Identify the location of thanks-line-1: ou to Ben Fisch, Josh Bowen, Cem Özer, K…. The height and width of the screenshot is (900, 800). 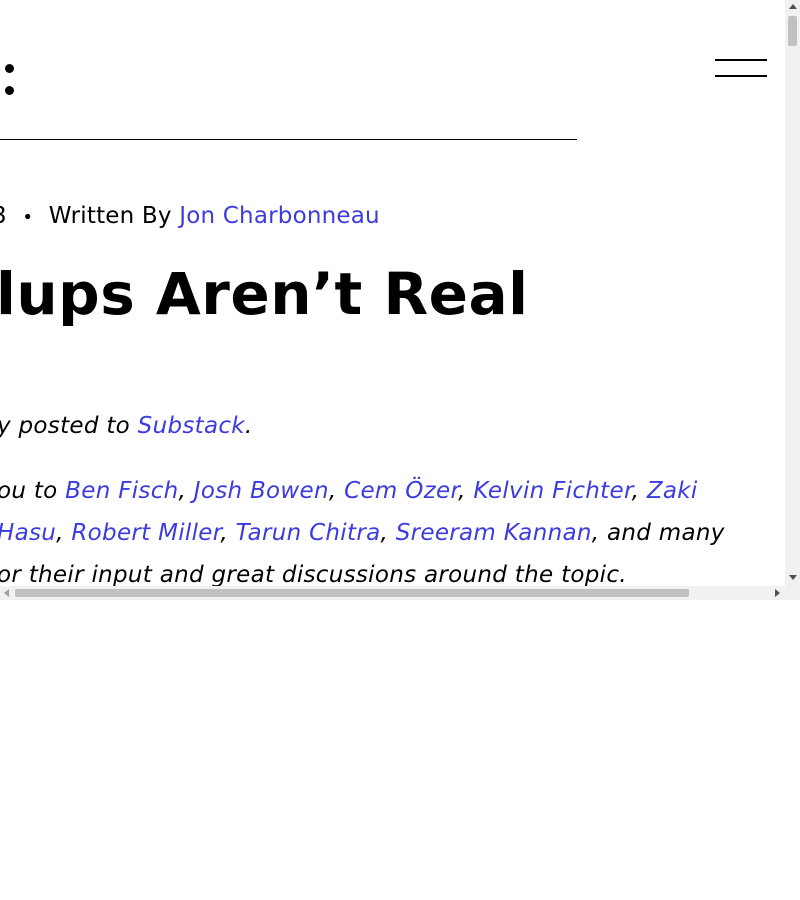
(349, 491).